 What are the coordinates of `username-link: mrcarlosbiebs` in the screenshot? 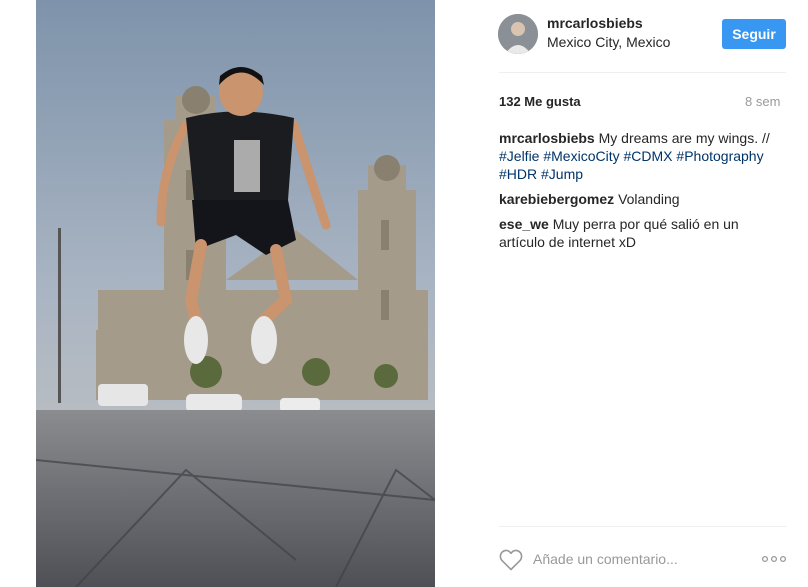 It's located at (595, 23).